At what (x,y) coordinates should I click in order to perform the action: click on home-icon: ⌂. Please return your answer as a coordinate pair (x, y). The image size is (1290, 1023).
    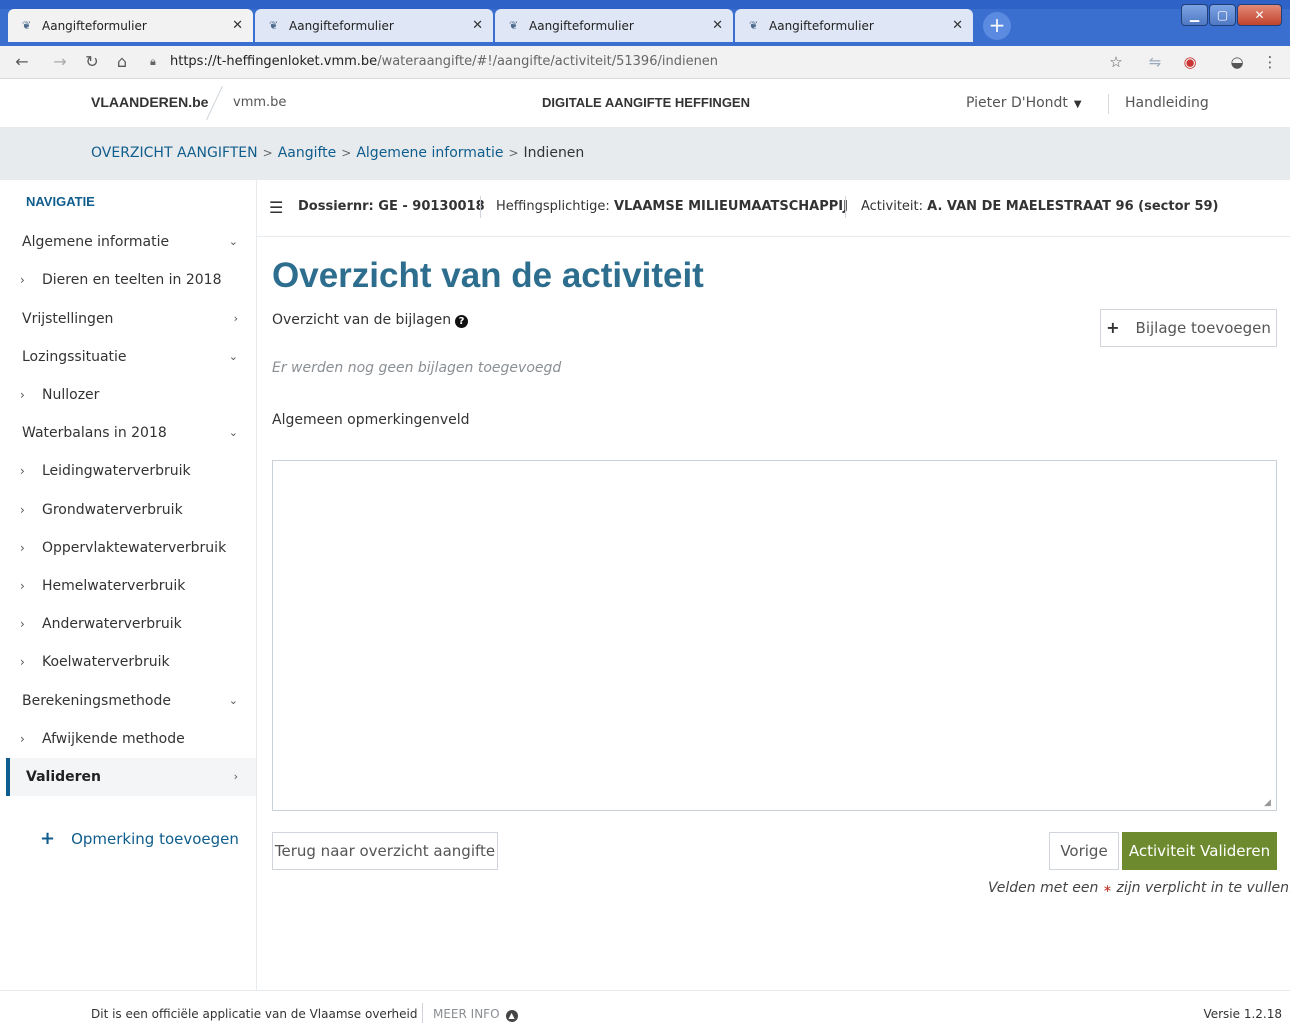
    Looking at the image, I should click on (122, 62).